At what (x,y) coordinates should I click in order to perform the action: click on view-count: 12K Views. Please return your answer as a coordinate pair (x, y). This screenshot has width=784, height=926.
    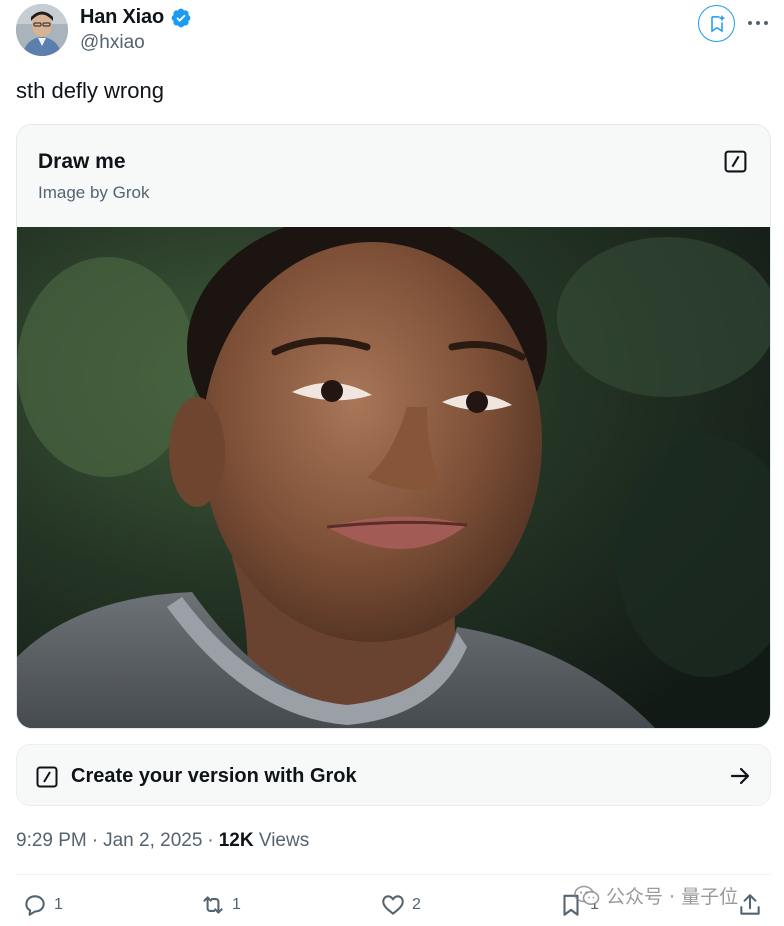
    Looking at the image, I should click on (264, 841).